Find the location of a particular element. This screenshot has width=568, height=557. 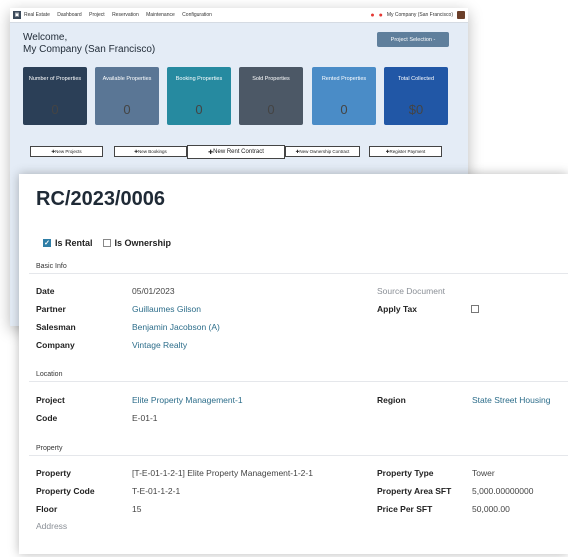

project-selection-button: Project Selection - is located at coordinates (413, 39).